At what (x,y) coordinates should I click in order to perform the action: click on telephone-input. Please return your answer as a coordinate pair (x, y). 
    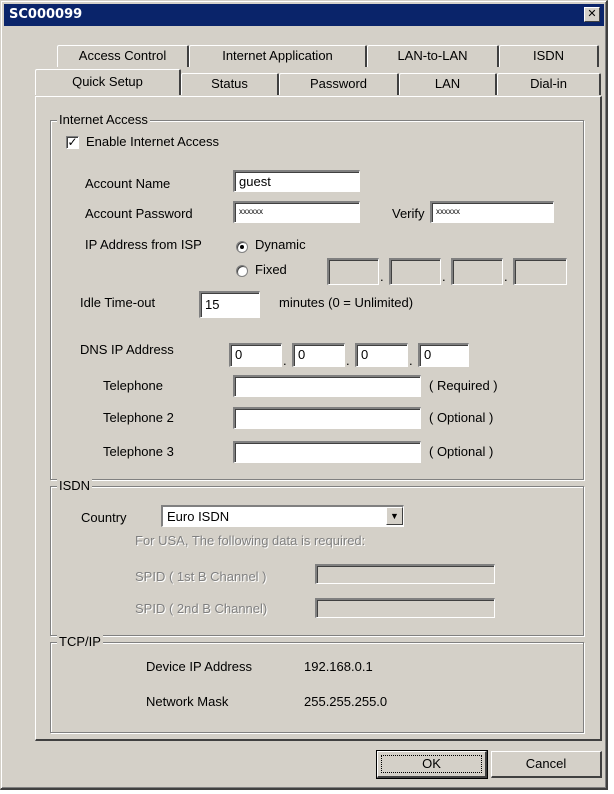
    Looking at the image, I should click on (327, 386).